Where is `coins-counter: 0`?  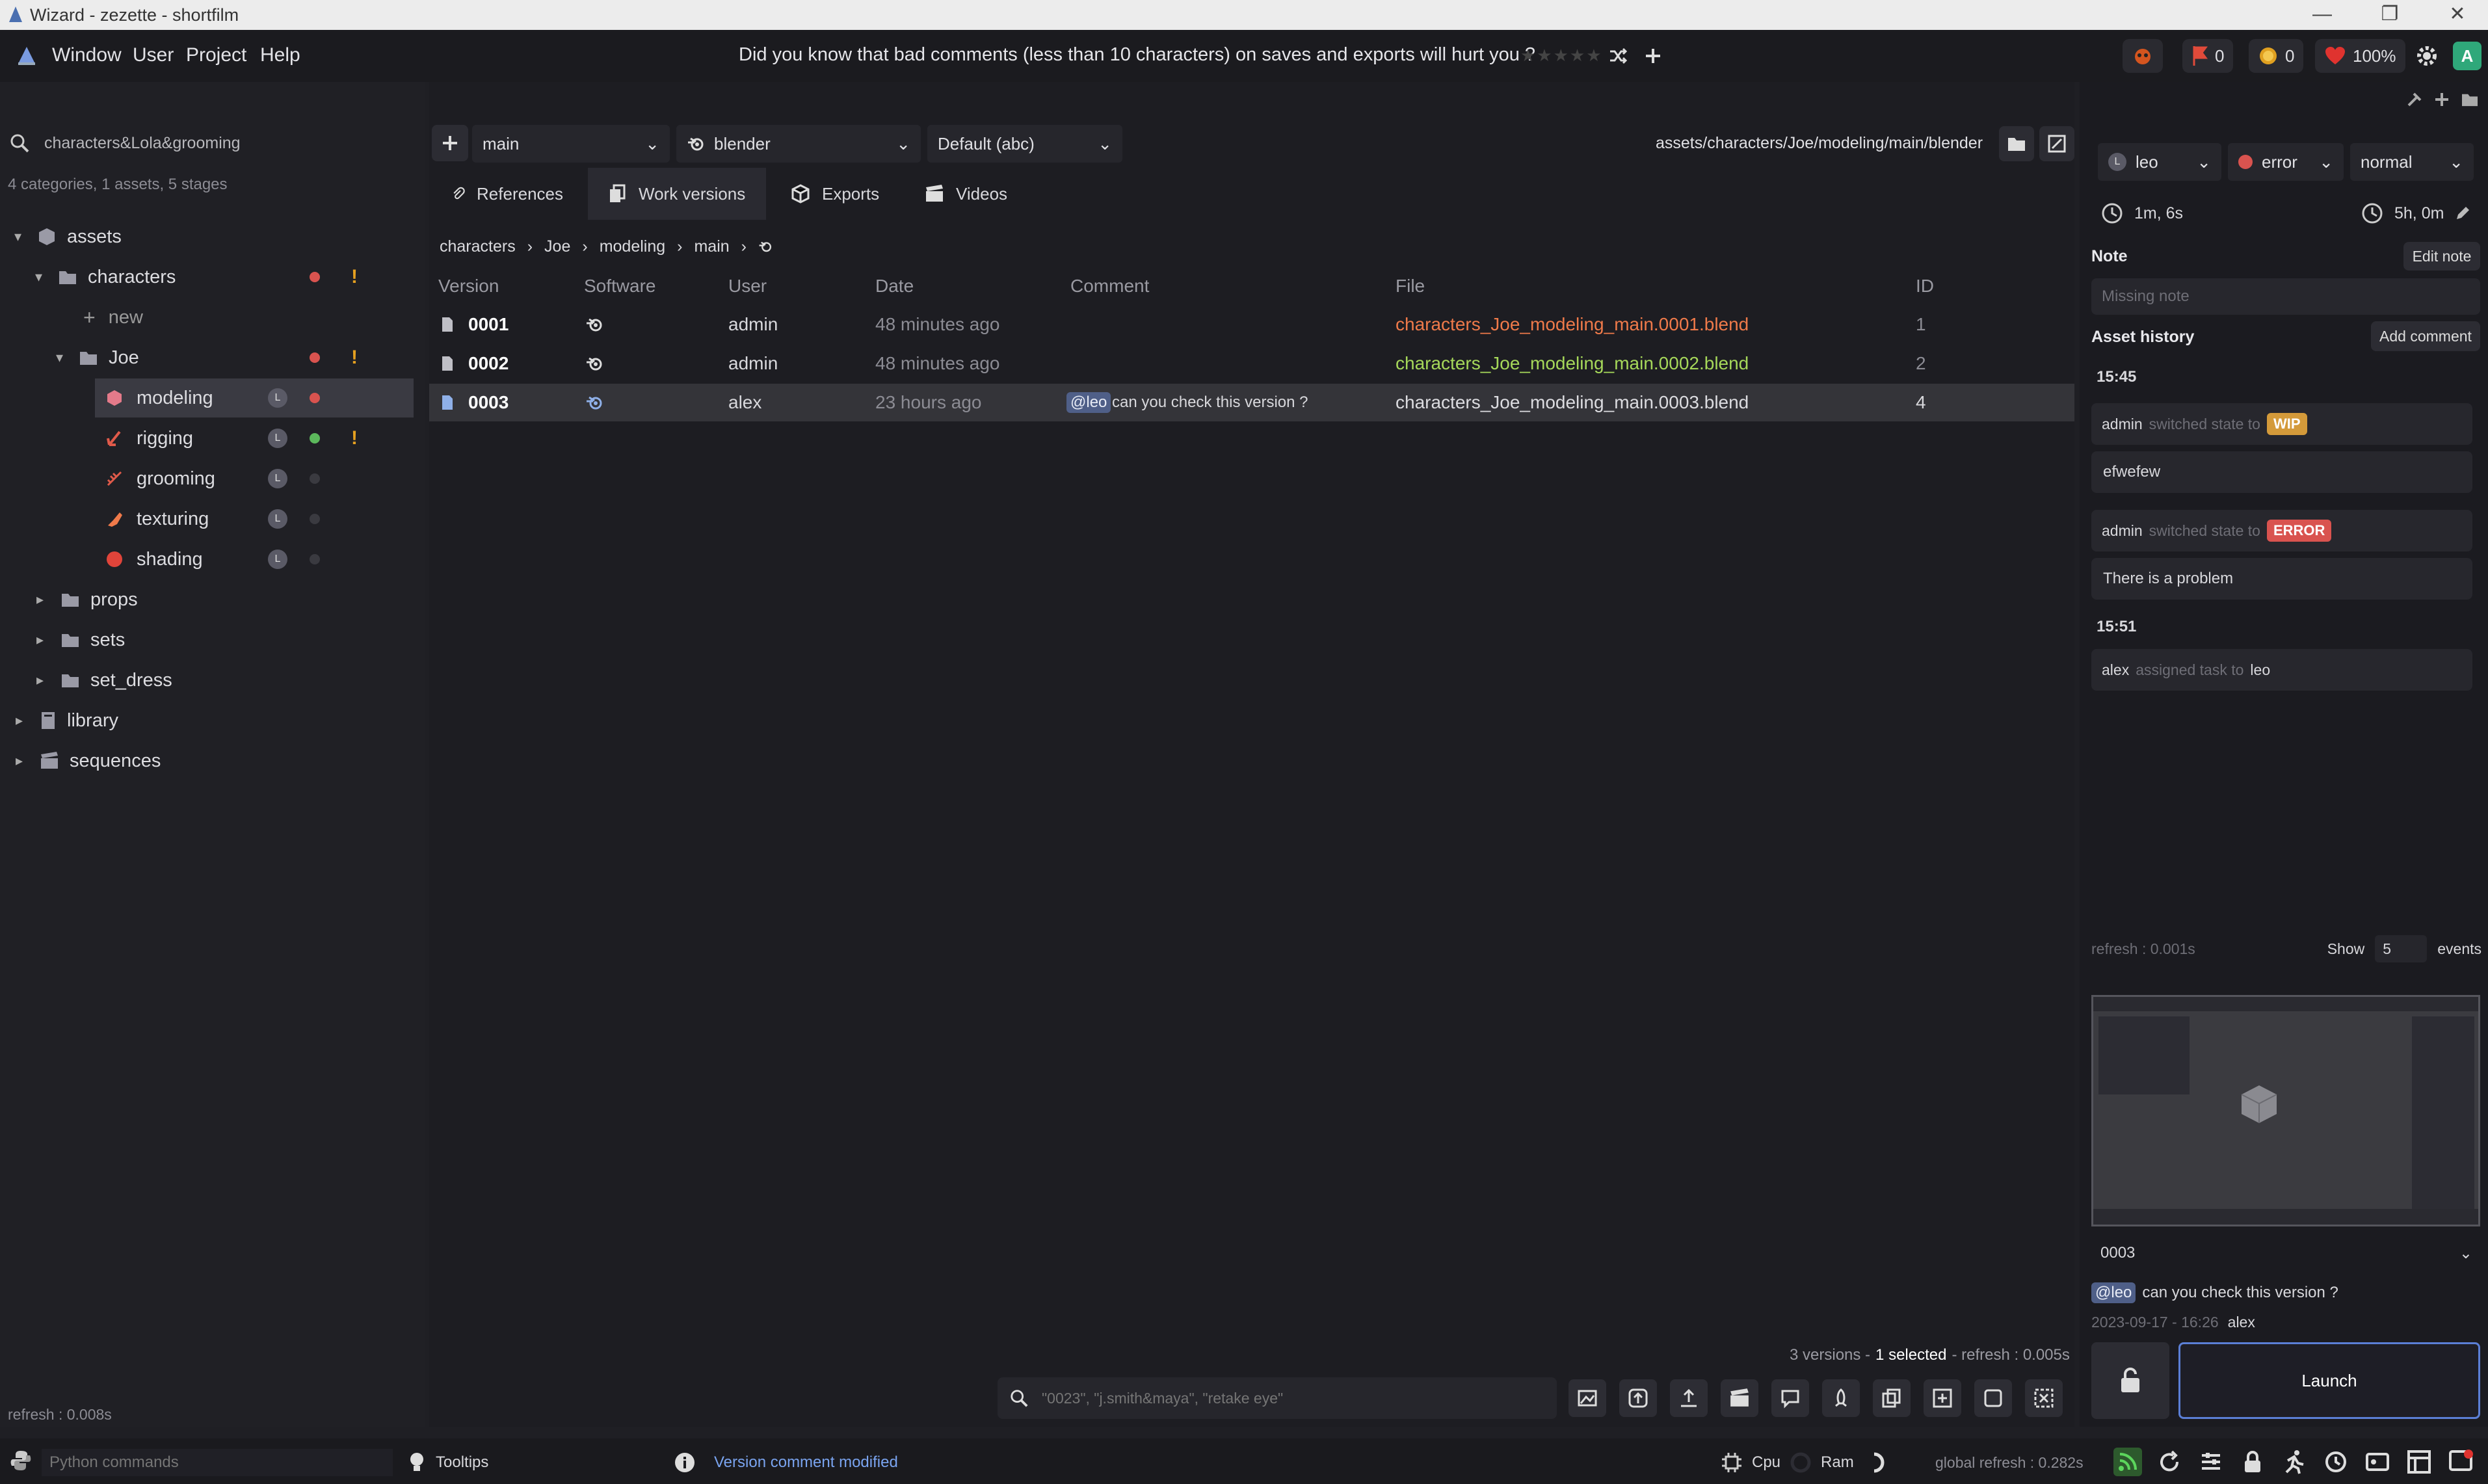
coins-counter: 0 is located at coordinates (2276, 56).